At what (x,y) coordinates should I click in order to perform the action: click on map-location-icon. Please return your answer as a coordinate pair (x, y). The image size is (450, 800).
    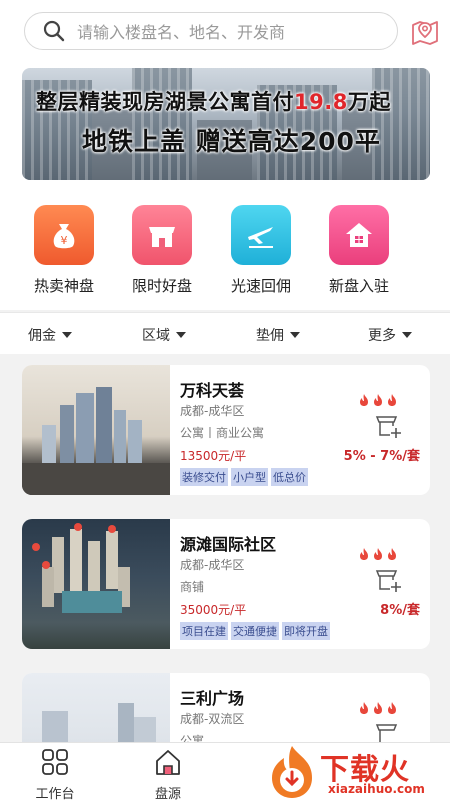
    Looking at the image, I should click on (425, 31).